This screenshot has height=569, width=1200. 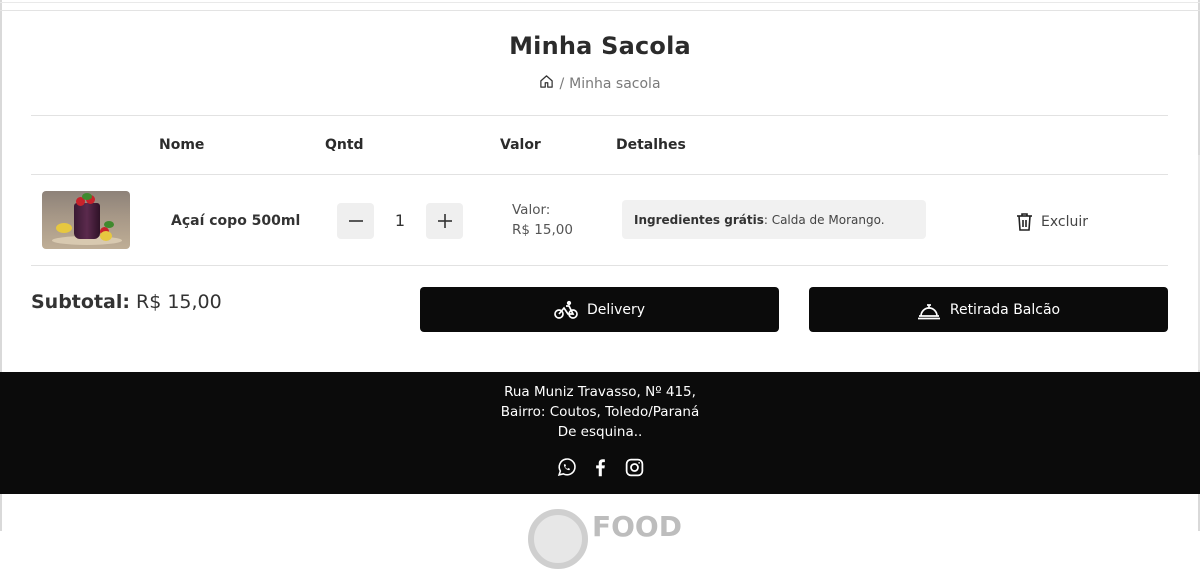 I want to click on table-top-divider, so click(x=599, y=115).